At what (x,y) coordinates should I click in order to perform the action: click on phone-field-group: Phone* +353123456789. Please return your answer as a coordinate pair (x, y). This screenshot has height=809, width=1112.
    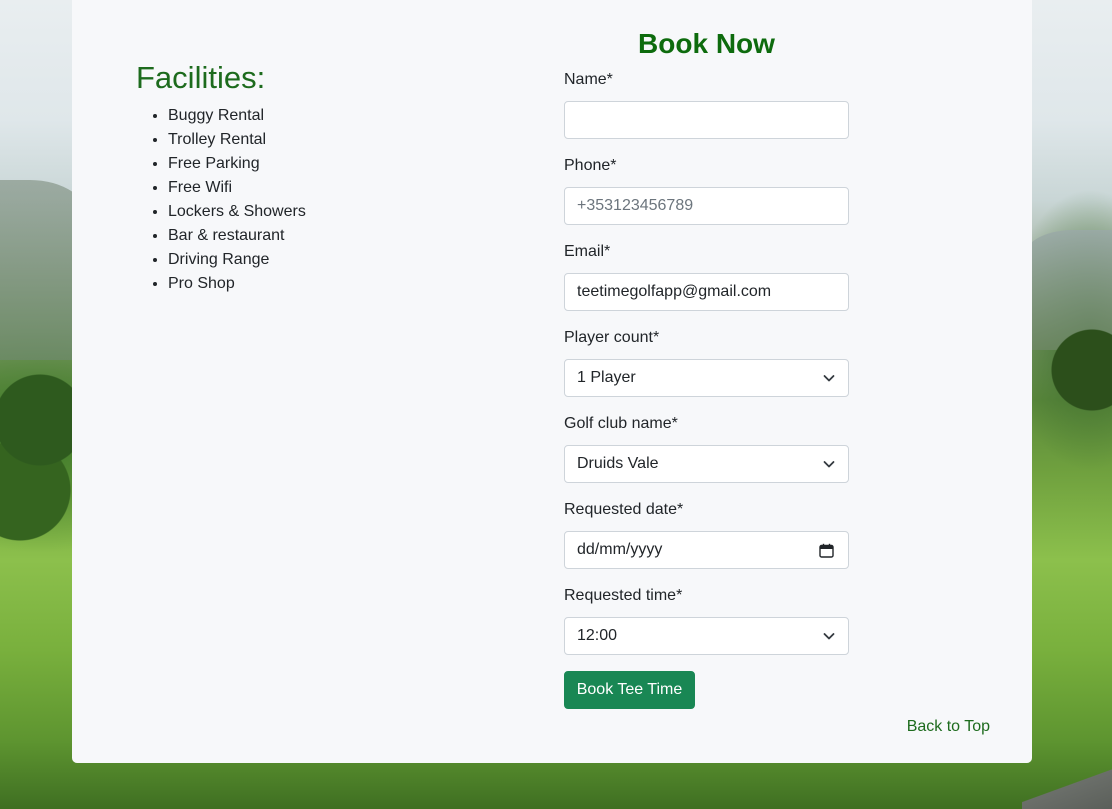
    Looking at the image, I should click on (706, 190).